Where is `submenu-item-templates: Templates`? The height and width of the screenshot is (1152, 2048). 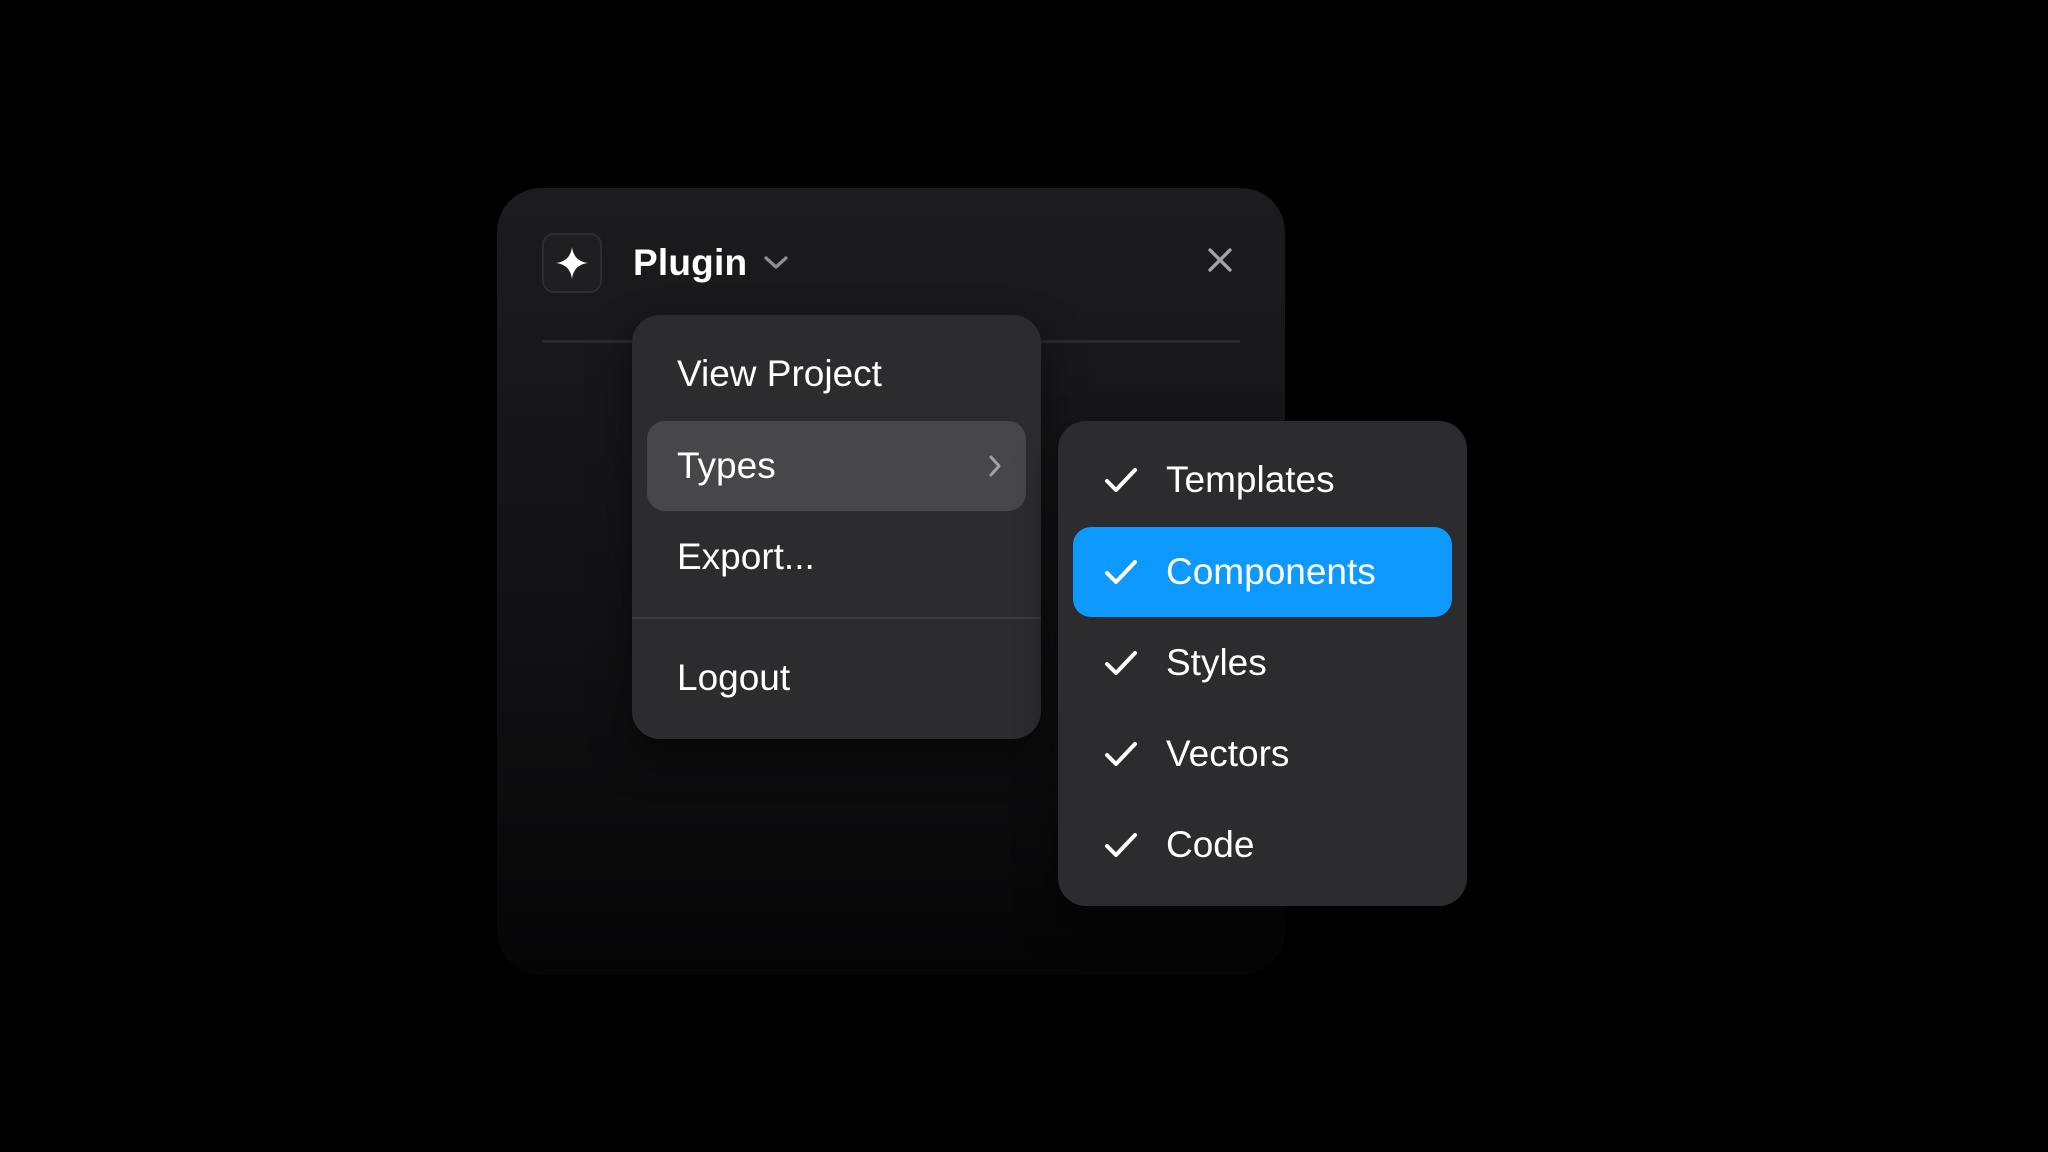 submenu-item-templates: Templates is located at coordinates (1262, 480).